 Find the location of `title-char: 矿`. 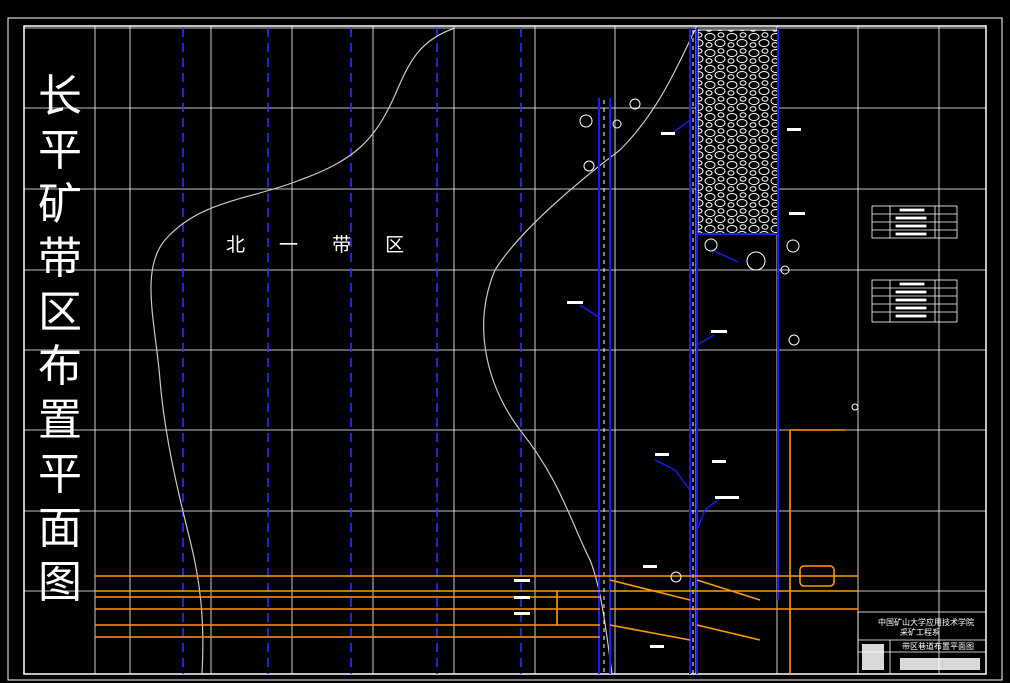

title-char: 矿 is located at coordinates (60, 204).